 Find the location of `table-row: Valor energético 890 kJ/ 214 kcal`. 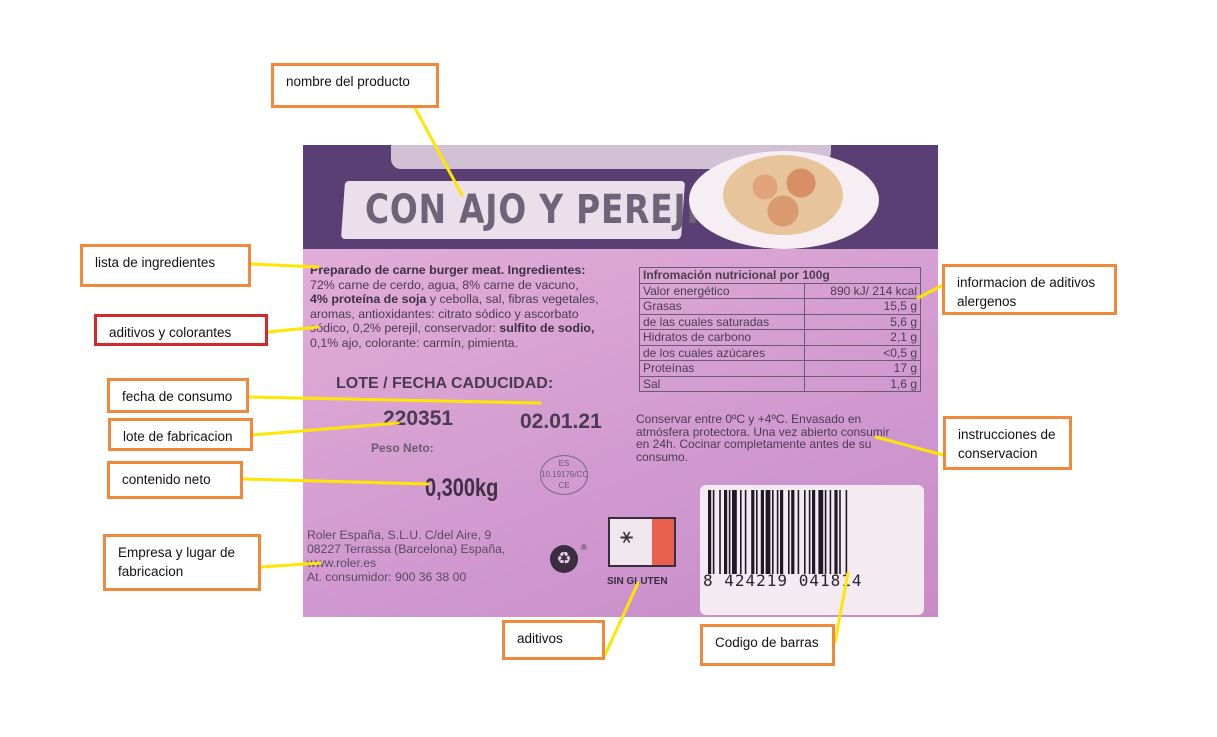

table-row: Valor energético 890 kJ/ 214 kcal is located at coordinates (780, 290).